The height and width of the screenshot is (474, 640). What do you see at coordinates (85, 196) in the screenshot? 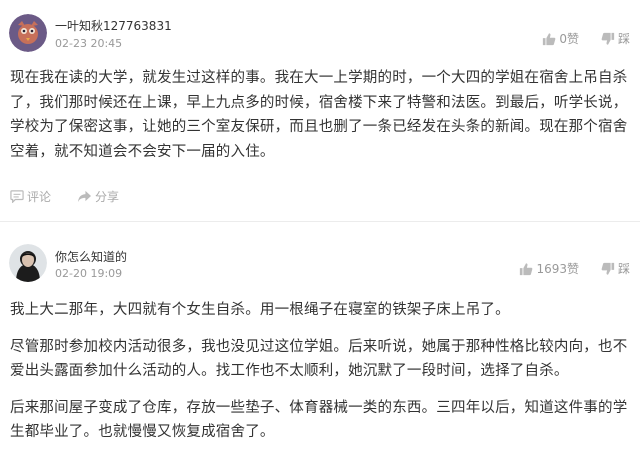
I see `share-arrow-icon` at bounding box center [85, 196].